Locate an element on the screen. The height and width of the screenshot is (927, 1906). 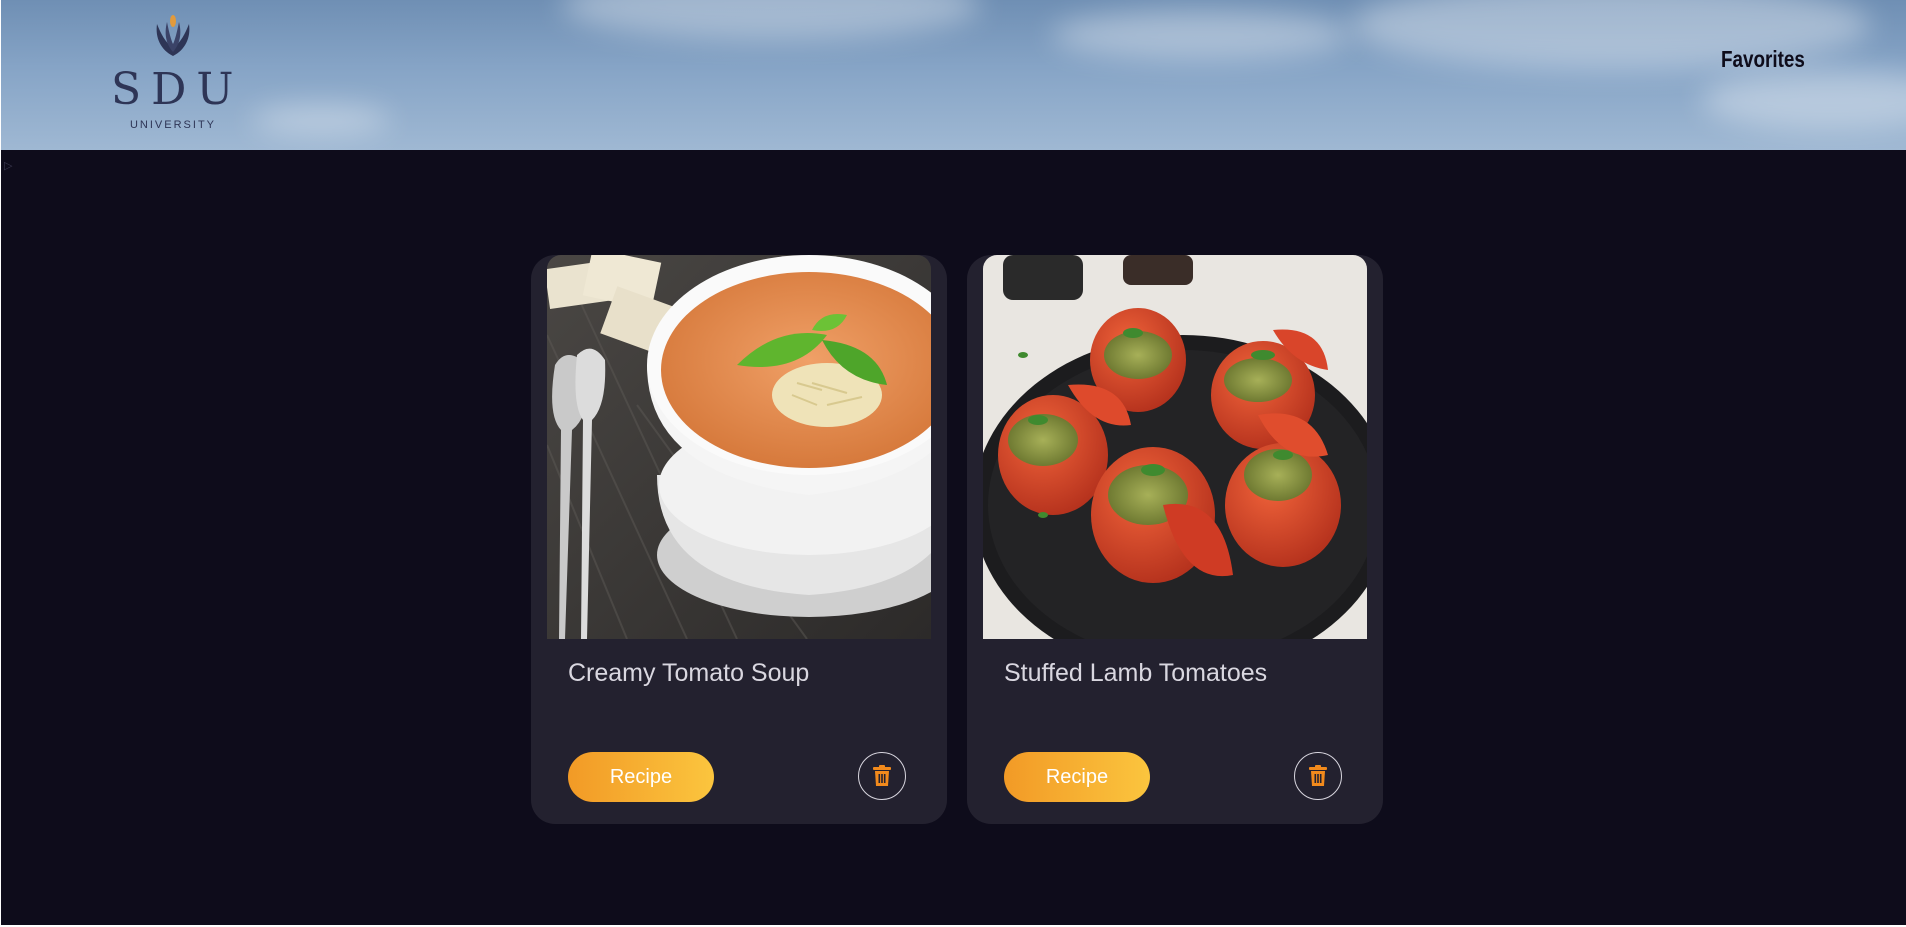
chevron-right-icon: ▷ is located at coordinates (8, 165).